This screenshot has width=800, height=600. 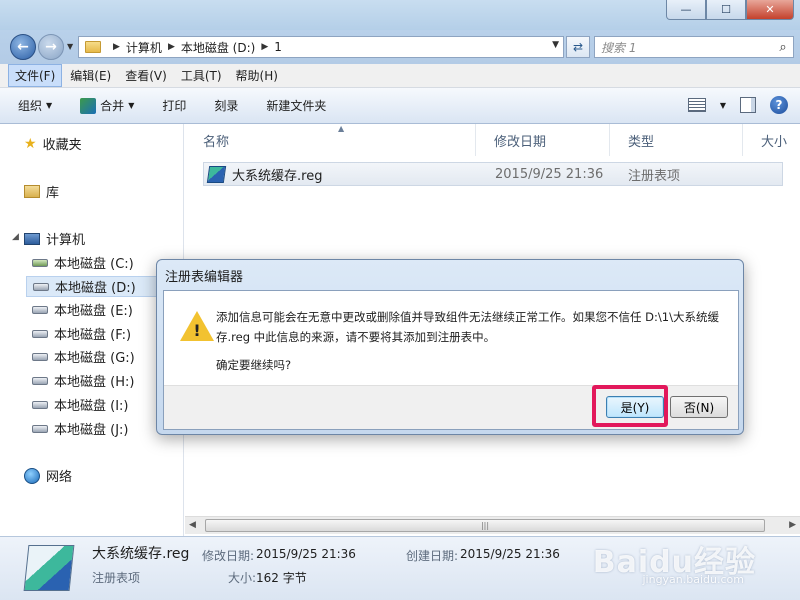 I want to click on nav-drive-h: 本地磁盘 (H:), so click(x=83, y=380).